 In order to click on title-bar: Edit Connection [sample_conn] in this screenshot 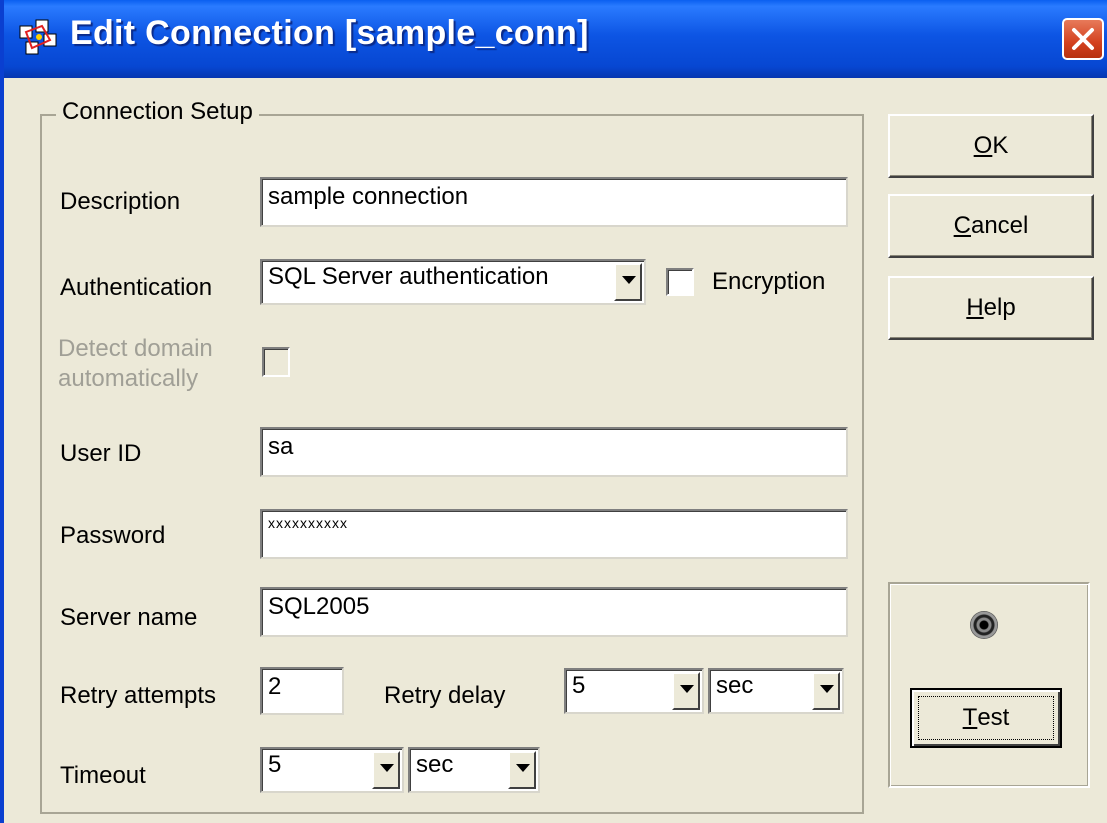, I will do `click(555, 39)`.